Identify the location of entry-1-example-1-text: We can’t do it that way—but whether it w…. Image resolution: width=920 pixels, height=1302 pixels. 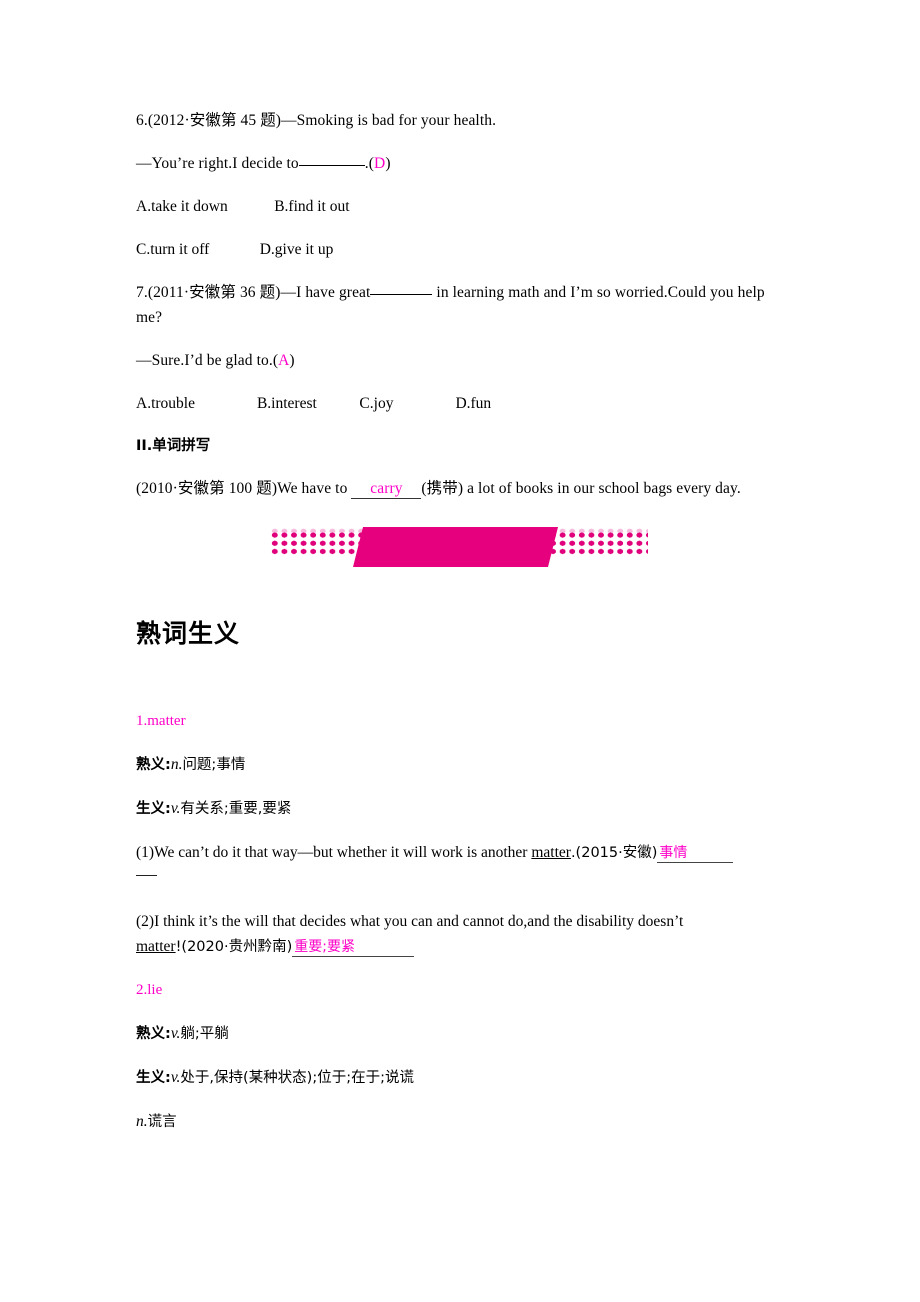
(343, 852).